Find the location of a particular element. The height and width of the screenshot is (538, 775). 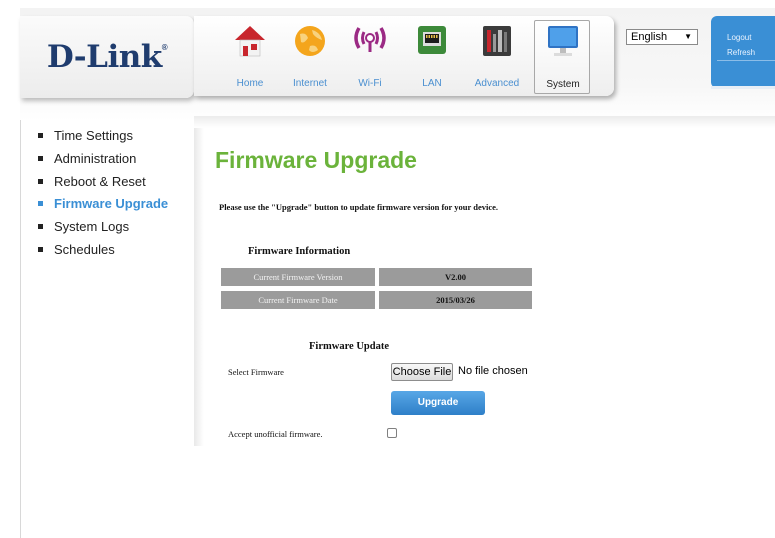

nav-label: Internet is located at coordinates (310, 83).